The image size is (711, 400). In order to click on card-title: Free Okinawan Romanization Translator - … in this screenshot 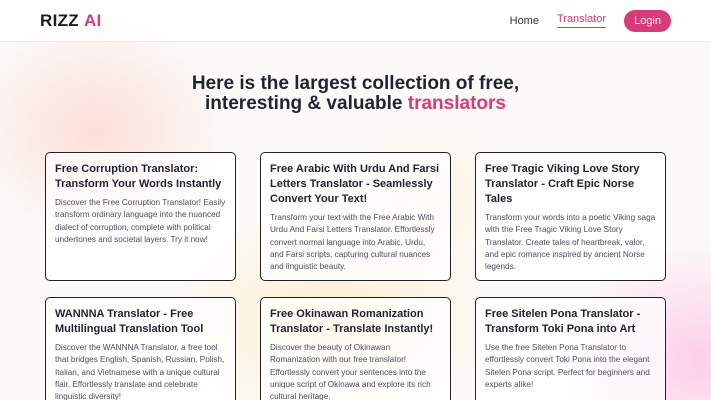, I will do `click(352, 321)`.